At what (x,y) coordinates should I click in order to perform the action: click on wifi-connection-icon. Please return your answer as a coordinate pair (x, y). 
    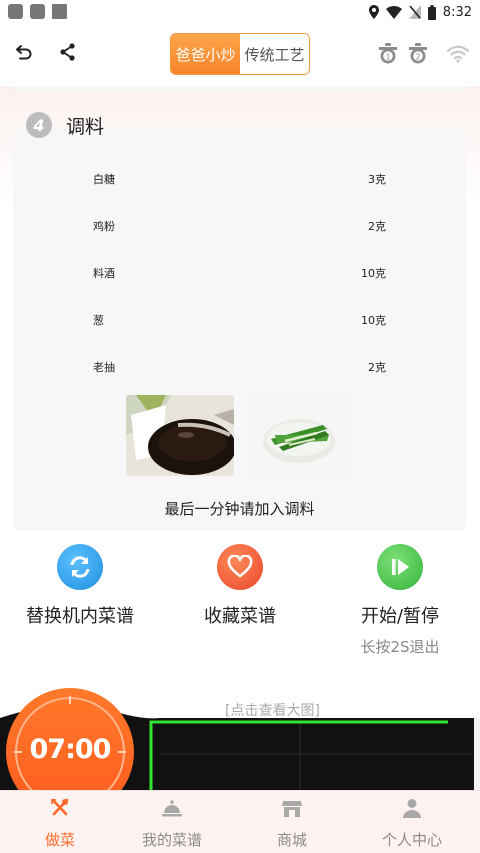
    Looking at the image, I should click on (458, 53).